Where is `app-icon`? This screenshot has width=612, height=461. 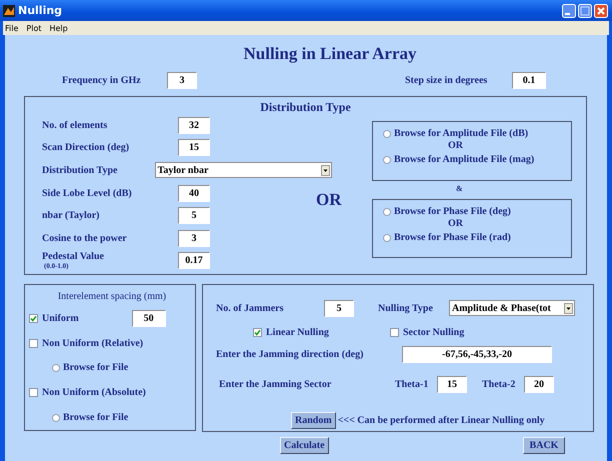
app-icon is located at coordinates (9, 10).